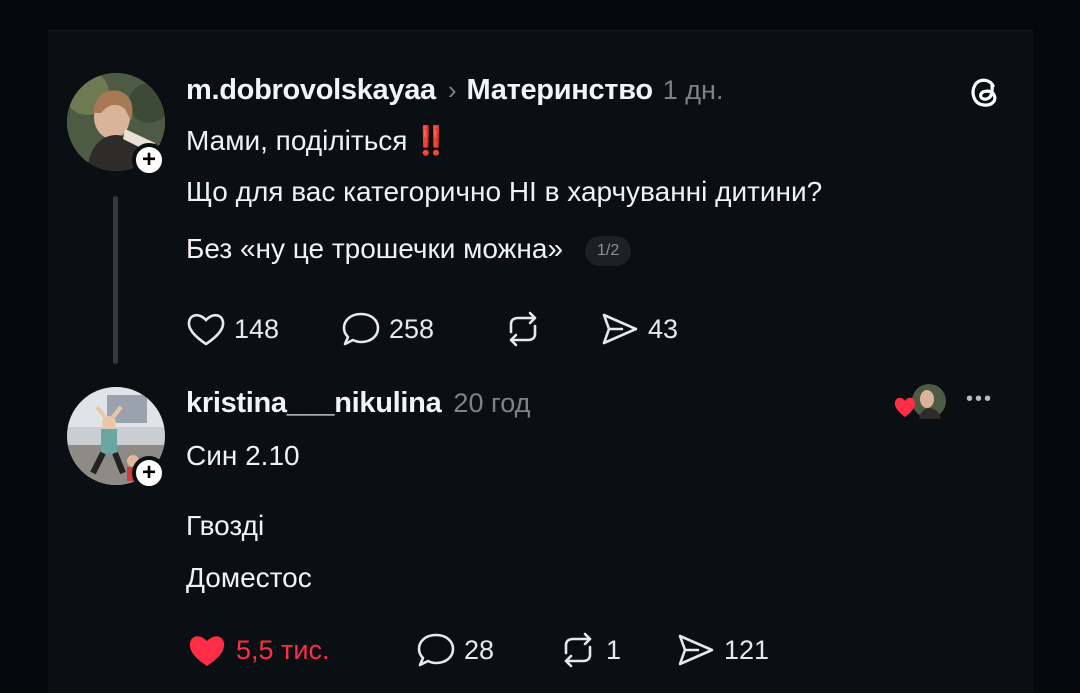 Image resolution: width=1080 pixels, height=693 pixels. I want to click on reply-like-count: 5,5 тис., so click(283, 649).